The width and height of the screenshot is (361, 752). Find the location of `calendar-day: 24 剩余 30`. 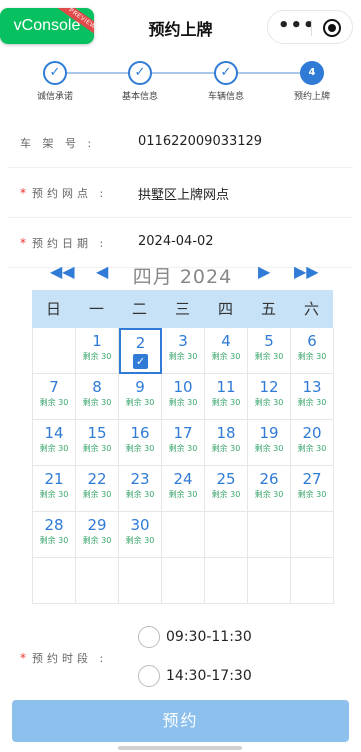

calendar-day: 24 剩余 30 is located at coordinates (183, 489).